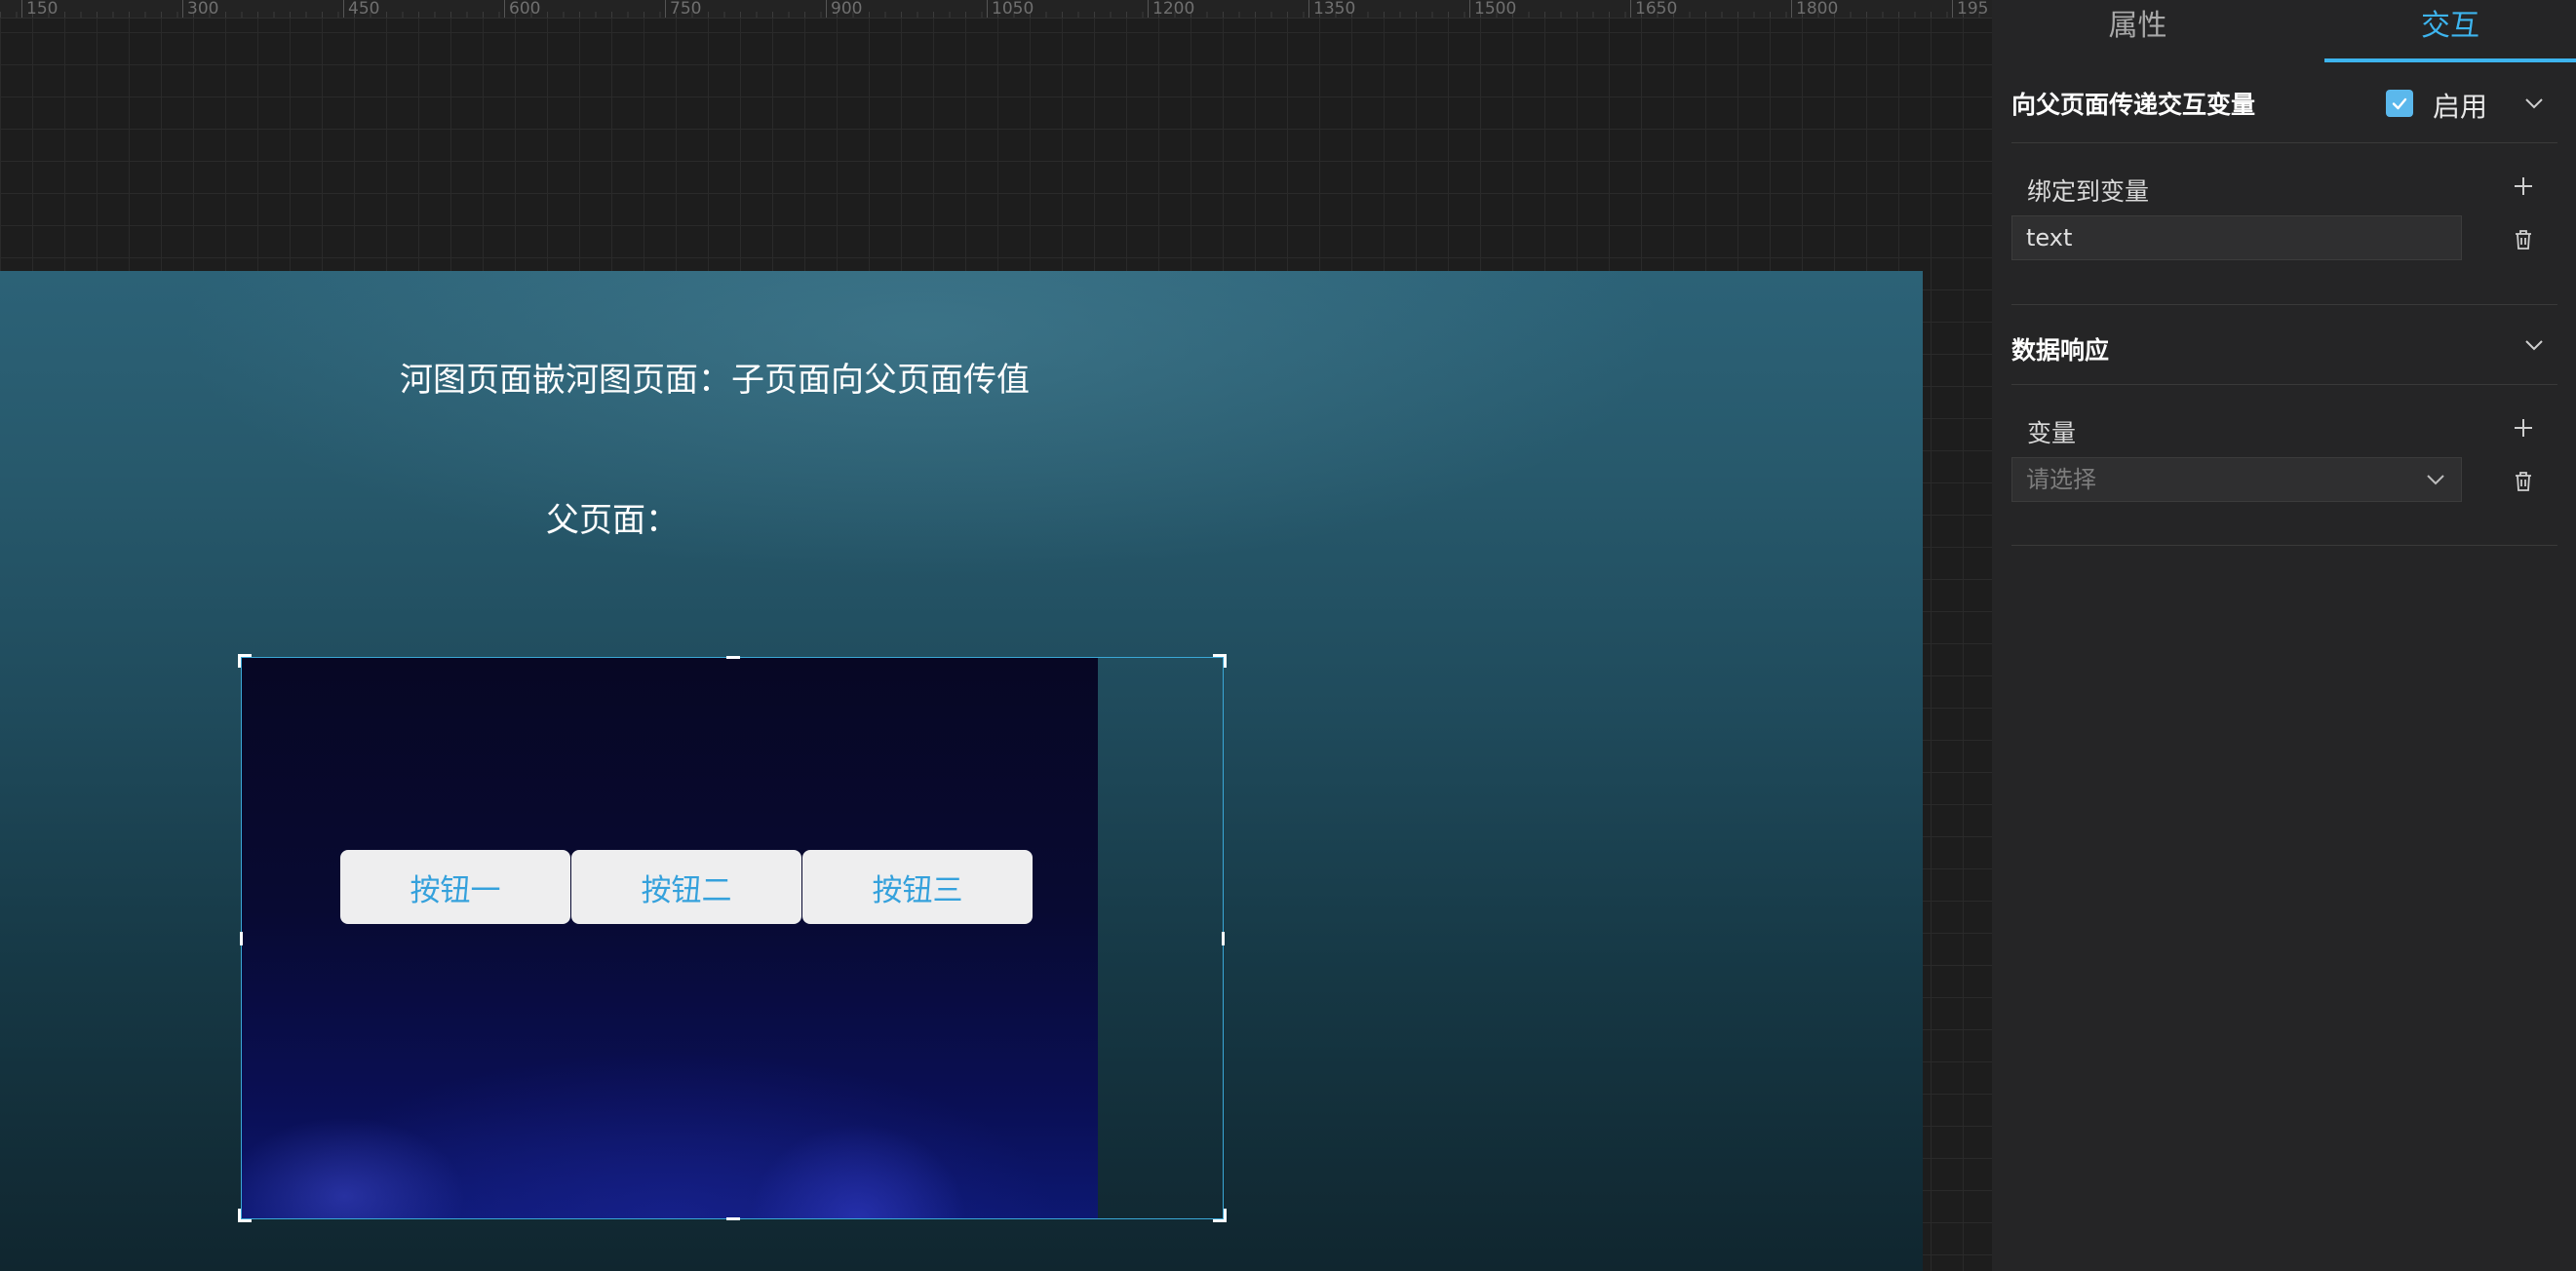  What do you see at coordinates (715, 377) in the screenshot?
I see `page-title-text: 河图页面嵌河图页面：子页面向父页面传值` at bounding box center [715, 377].